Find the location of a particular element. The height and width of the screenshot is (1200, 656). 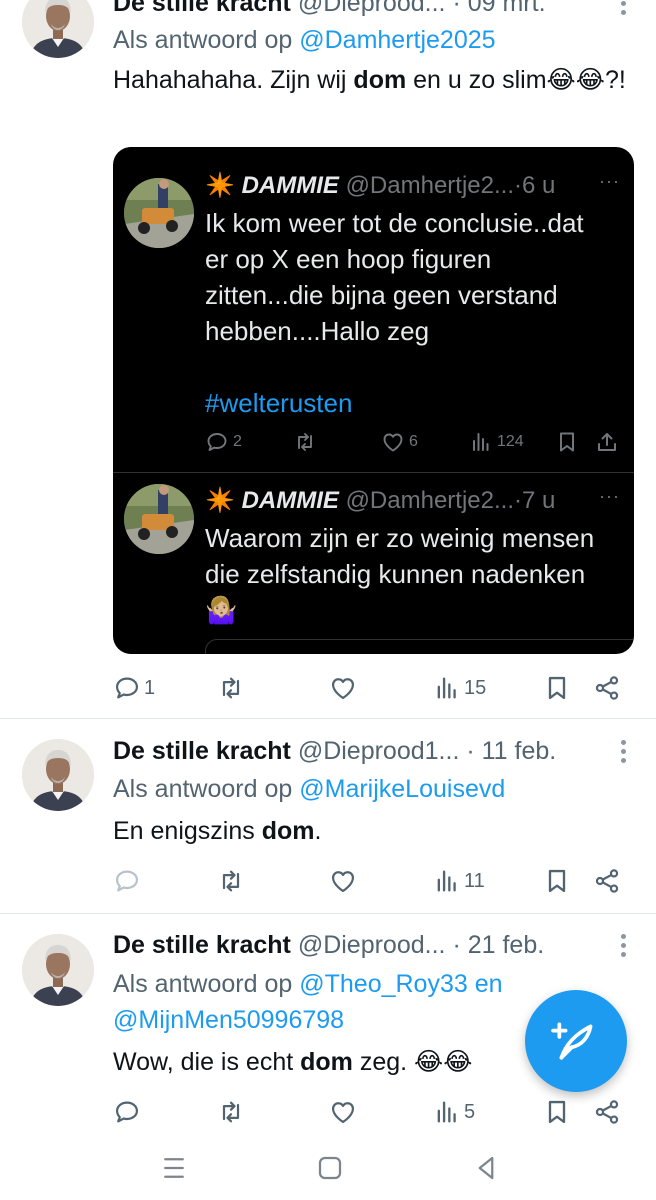

quoted-timestamp: 6 u is located at coordinates (538, 185).